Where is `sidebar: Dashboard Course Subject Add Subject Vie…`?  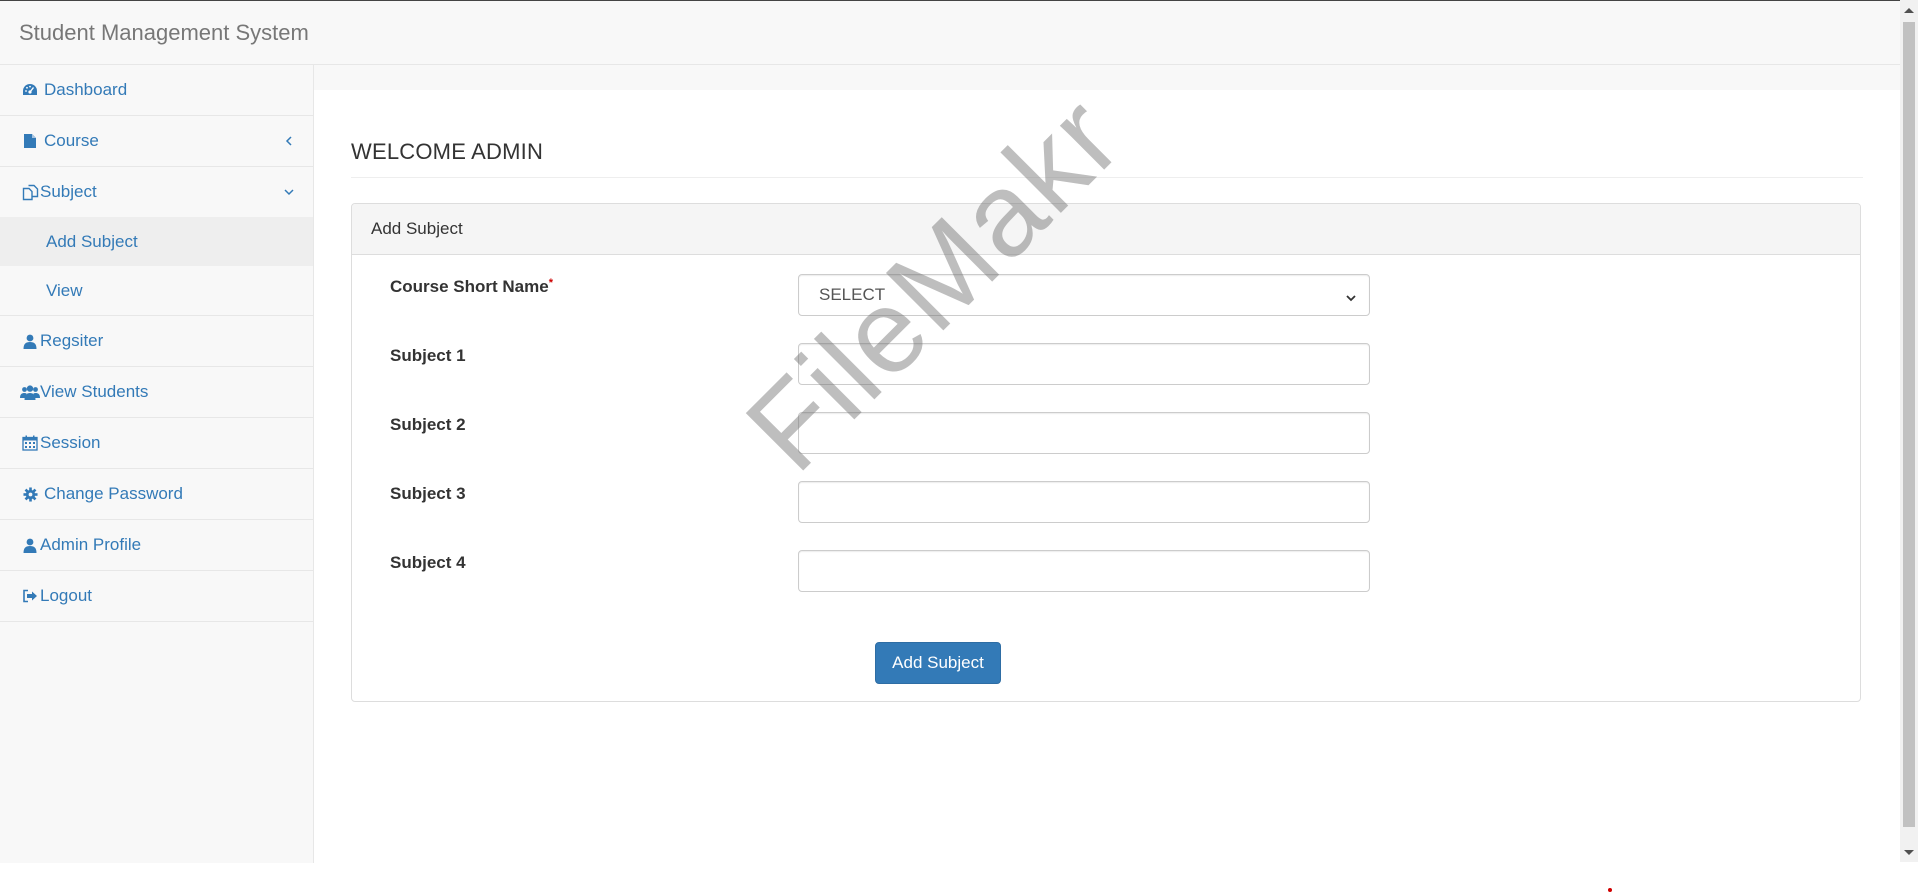
sidebar: Dashboard Course Subject Add Subject Vie… is located at coordinates (157, 464).